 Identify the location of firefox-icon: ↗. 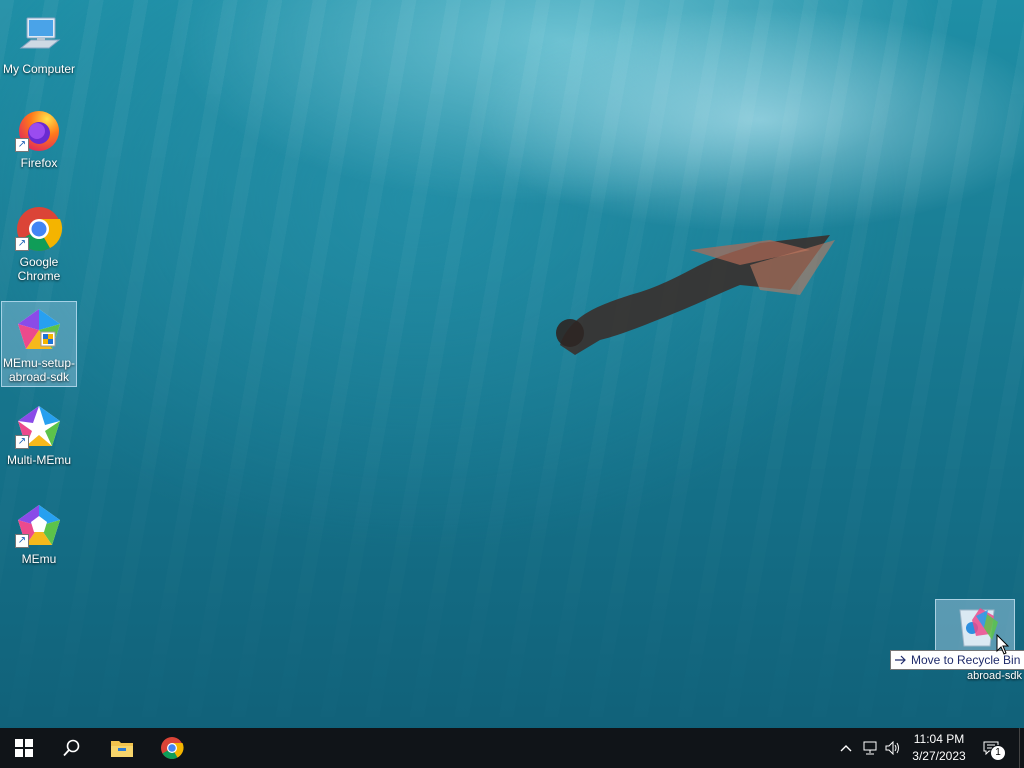
(39, 130).